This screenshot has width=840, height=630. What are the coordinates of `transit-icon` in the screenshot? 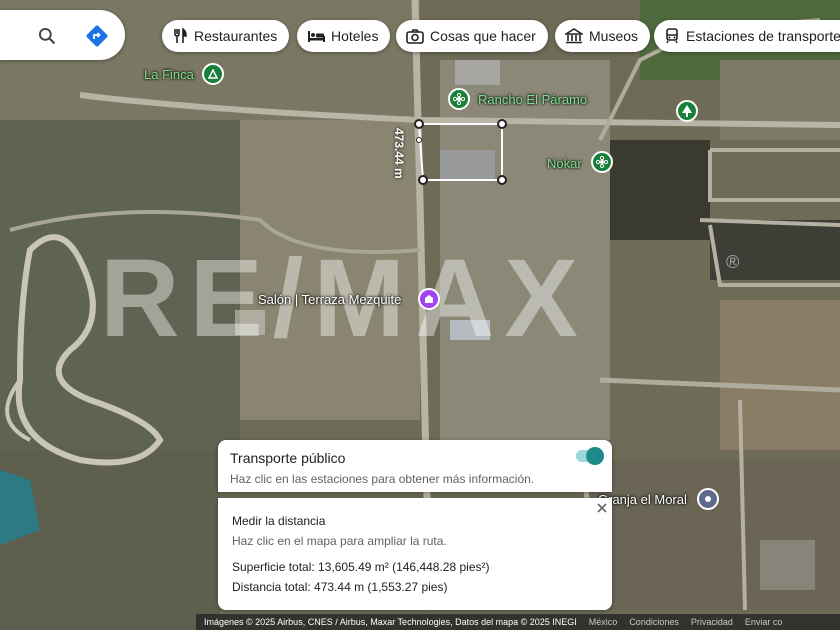 It's located at (672, 36).